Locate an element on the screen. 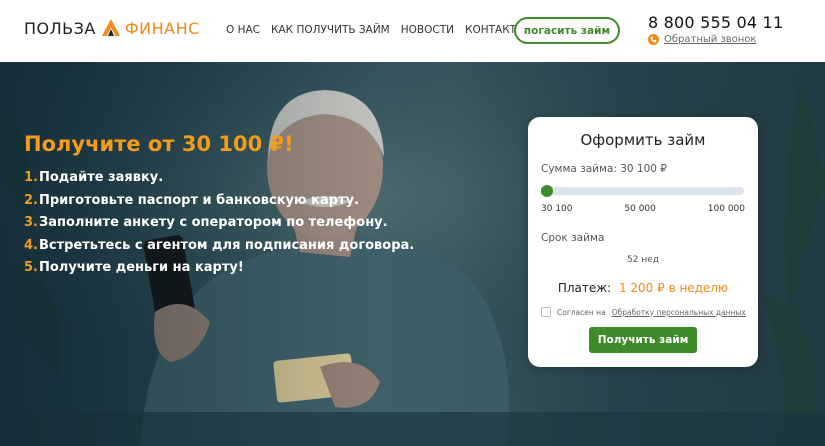  logo-word-2: ФИНАНС is located at coordinates (162, 28).